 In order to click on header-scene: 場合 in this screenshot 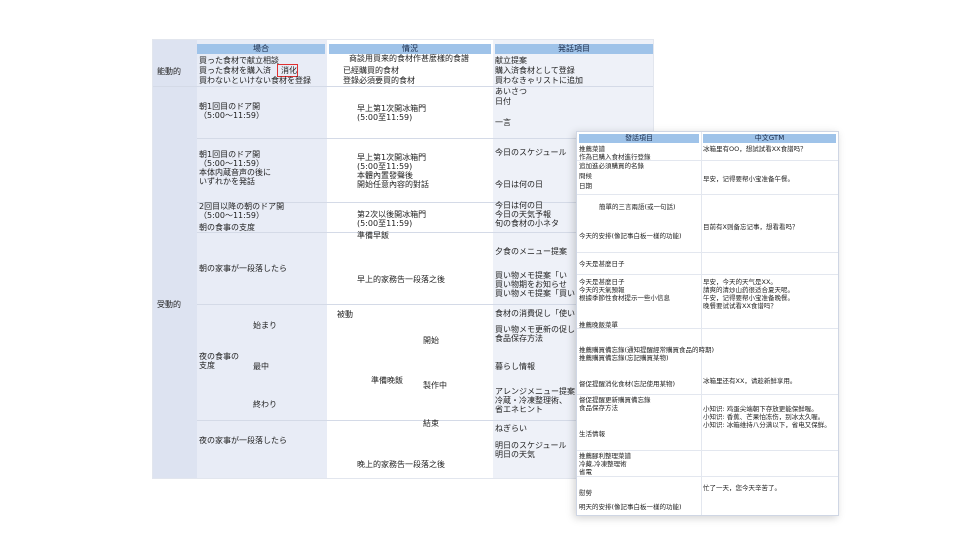, I will do `click(261, 49)`.